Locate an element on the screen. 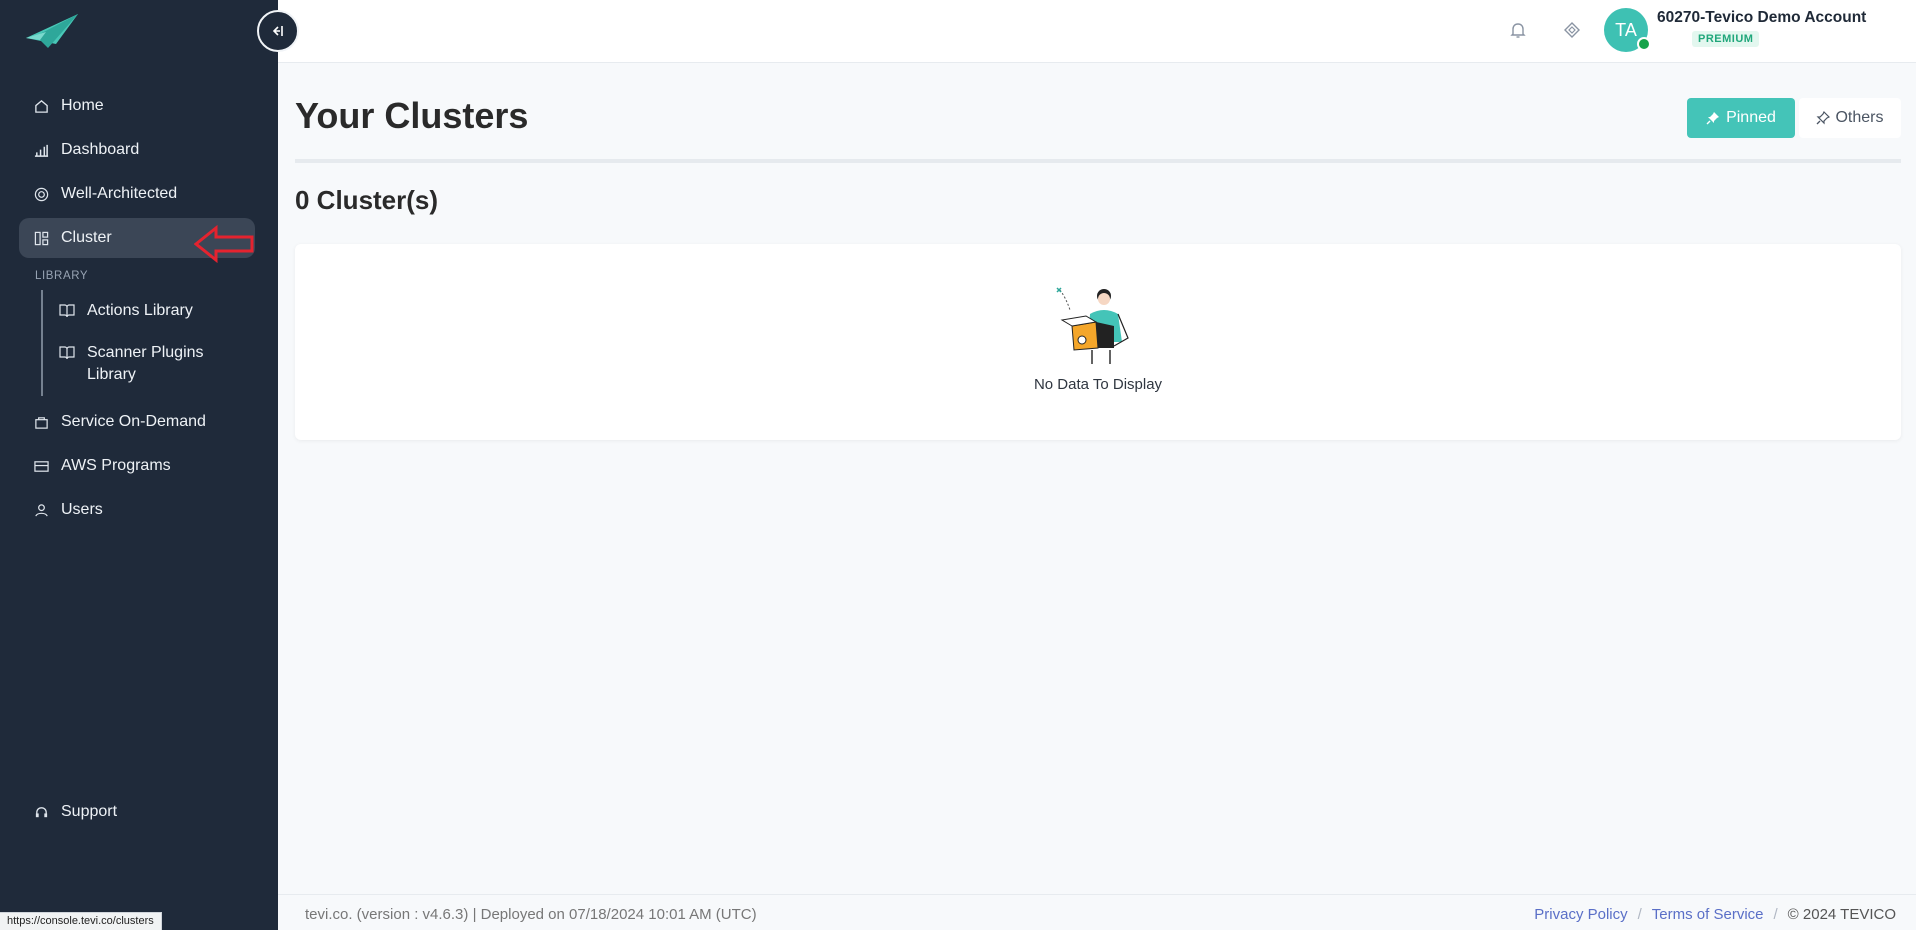  target-icon is located at coordinates (41, 194).